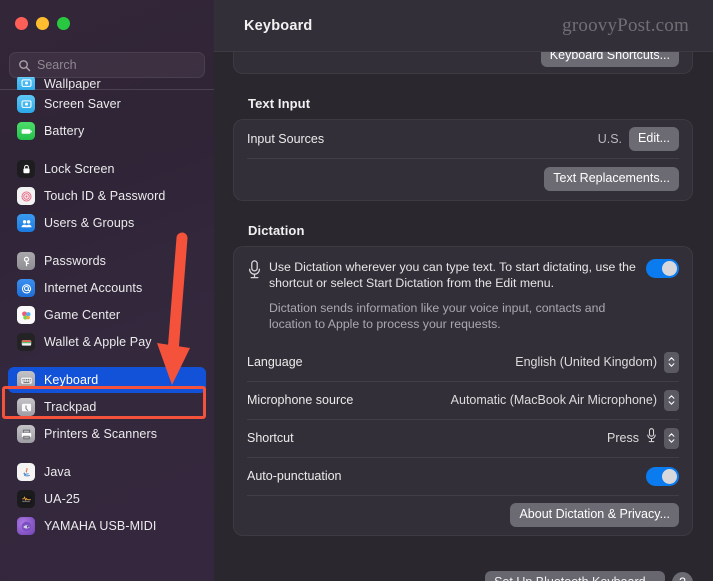 The image size is (713, 581). I want to click on close-button, so click(21, 23).